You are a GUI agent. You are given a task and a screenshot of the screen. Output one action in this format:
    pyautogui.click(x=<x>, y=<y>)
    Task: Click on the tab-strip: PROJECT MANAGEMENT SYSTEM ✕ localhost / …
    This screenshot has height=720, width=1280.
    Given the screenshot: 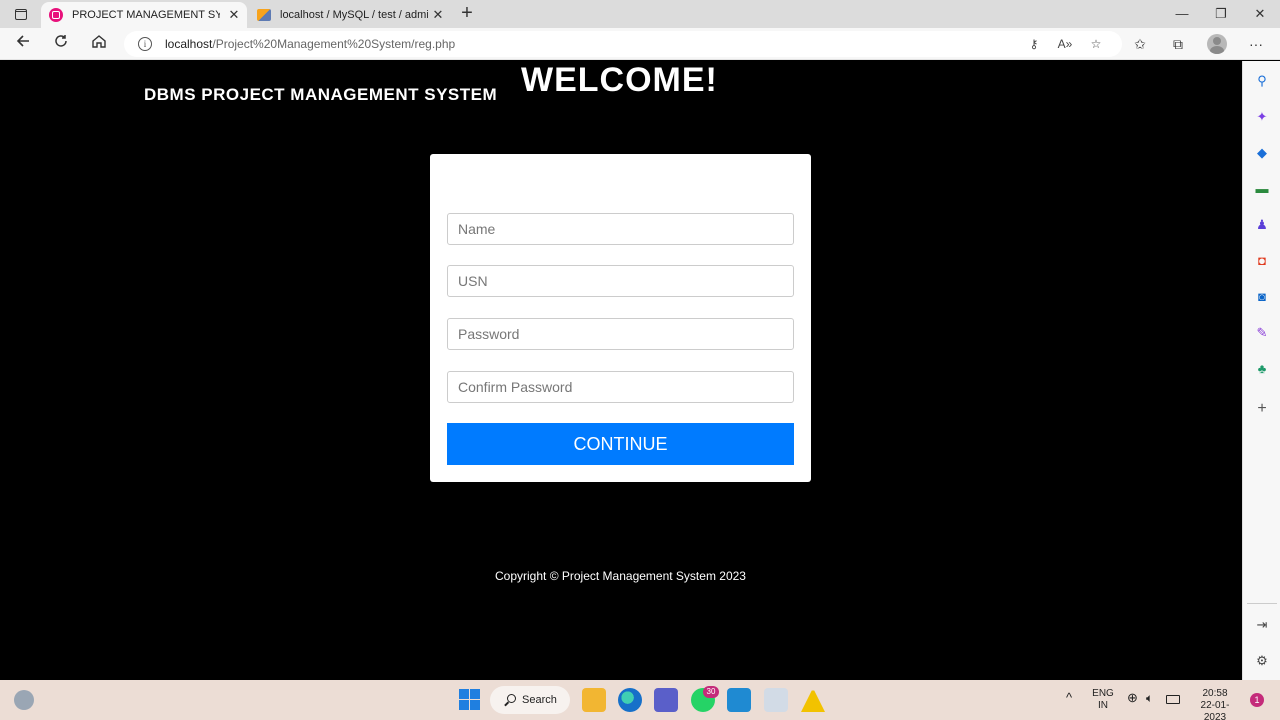 What is the action you would take?
    pyautogui.click(x=640, y=14)
    